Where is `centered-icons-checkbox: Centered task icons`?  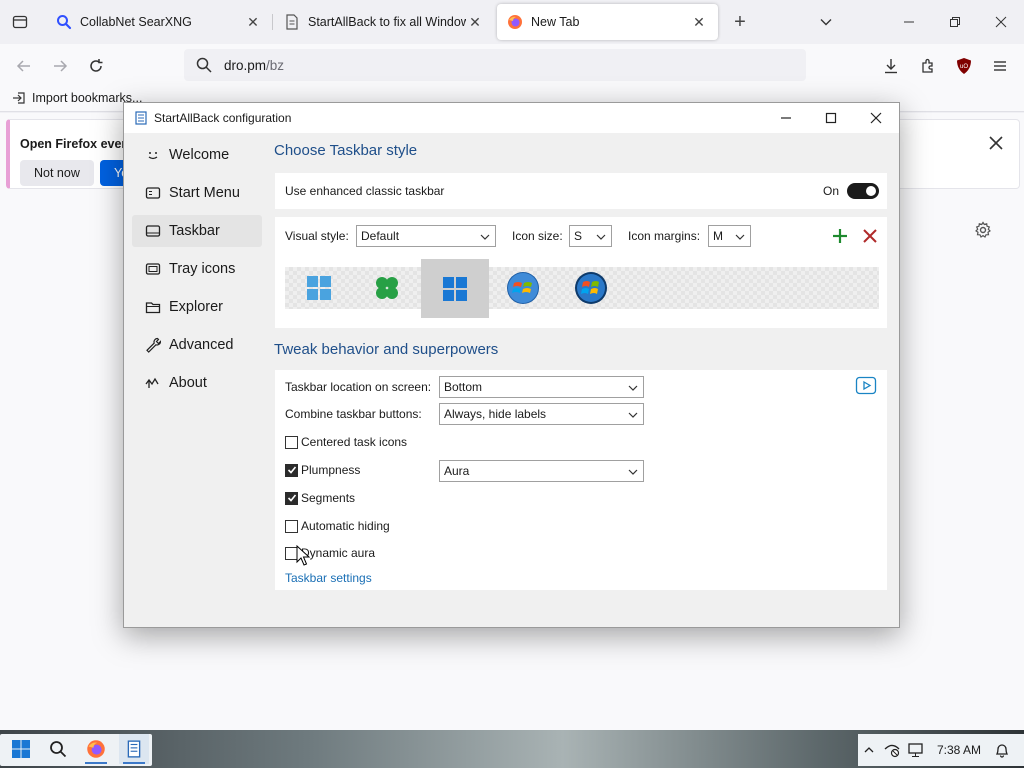 centered-icons-checkbox: Centered task icons is located at coordinates (346, 442).